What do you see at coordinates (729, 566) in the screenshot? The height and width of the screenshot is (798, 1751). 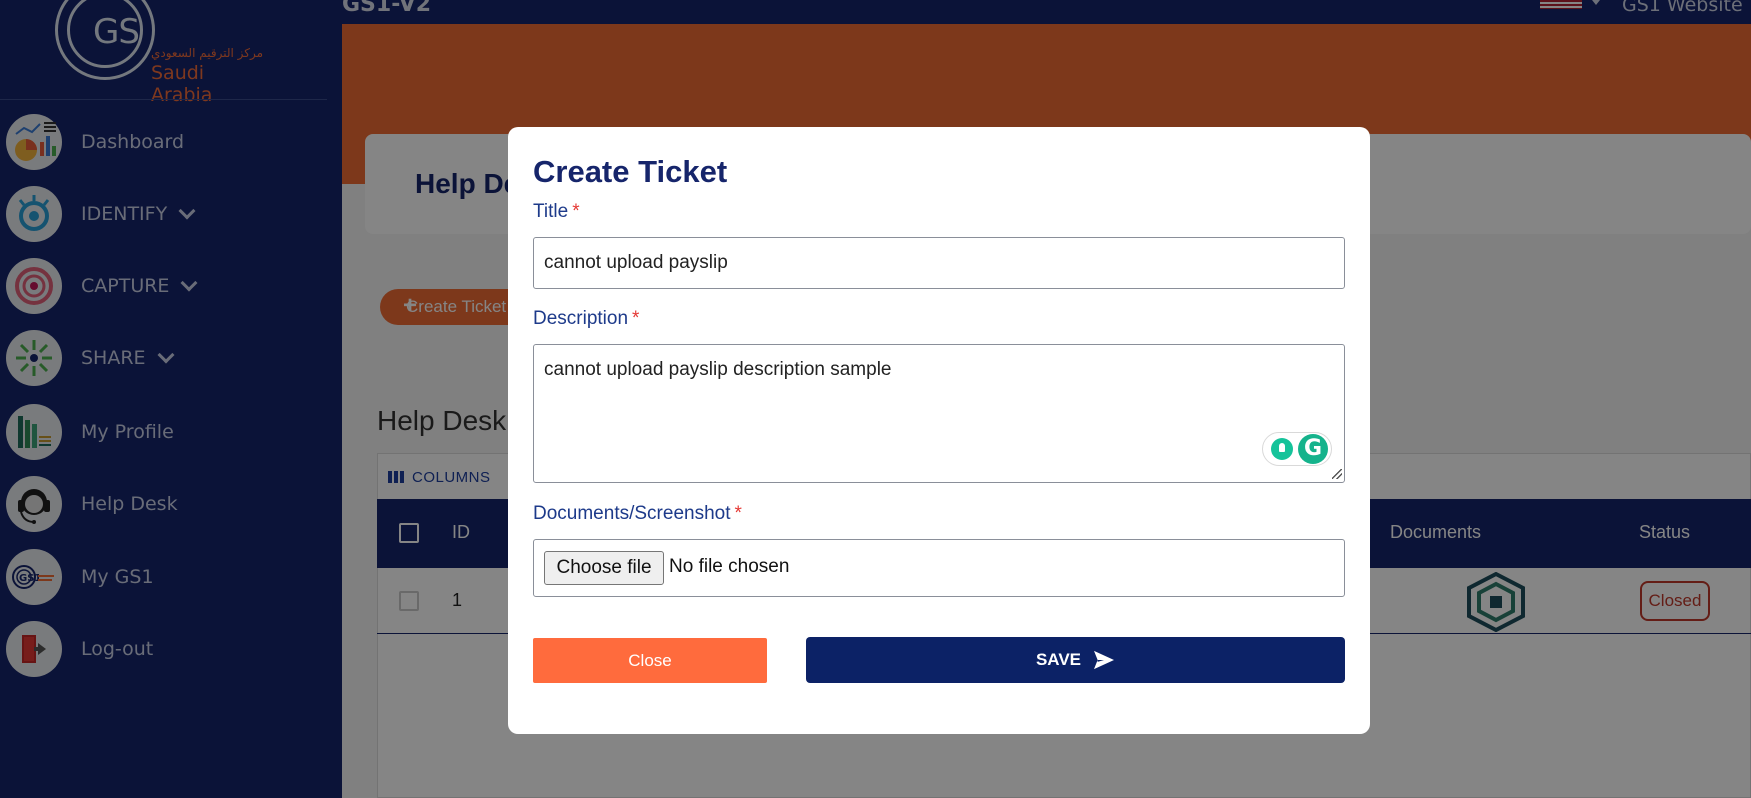 I see `file-status-text: No file chosen` at bounding box center [729, 566].